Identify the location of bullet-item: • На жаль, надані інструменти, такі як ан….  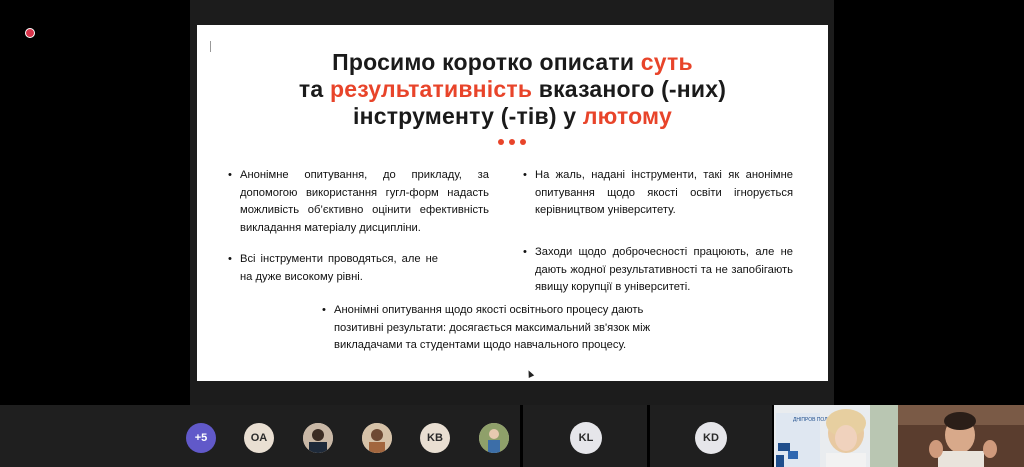
(658, 193).